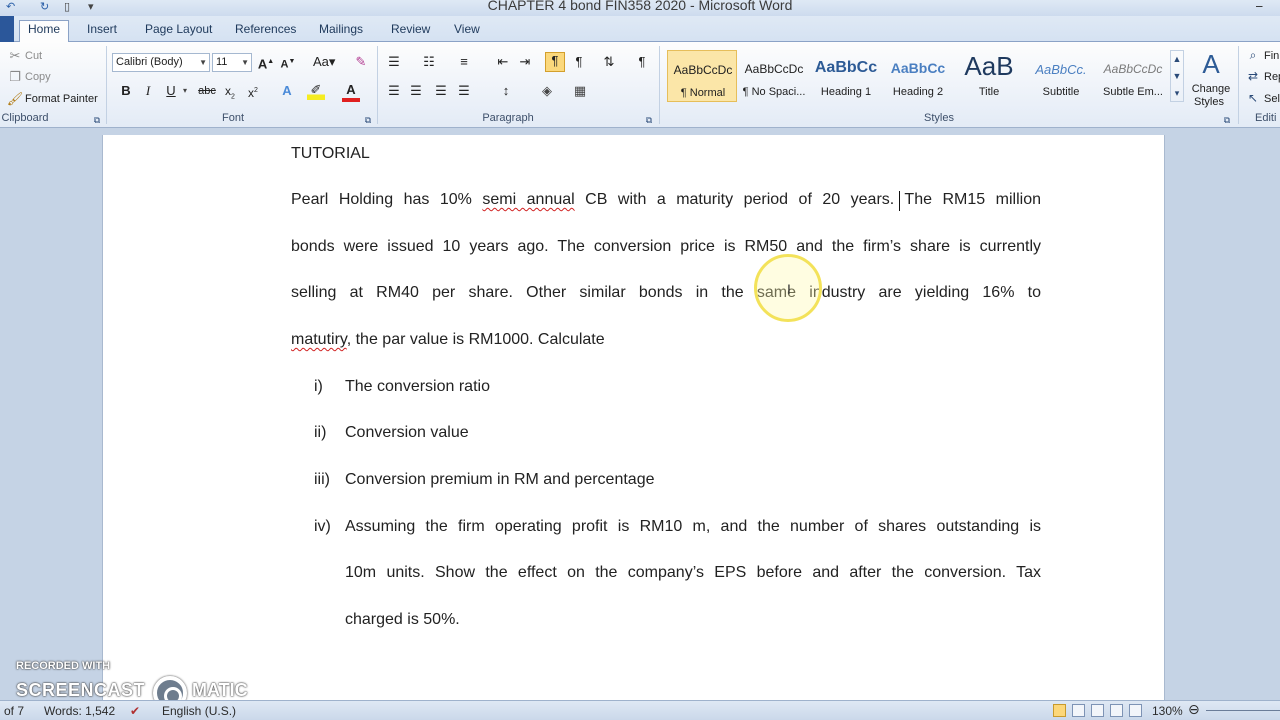 Image resolution: width=1280 pixels, height=720 pixels. Describe the element at coordinates (318, 386) in the screenshot. I see `list-number: i)` at that location.